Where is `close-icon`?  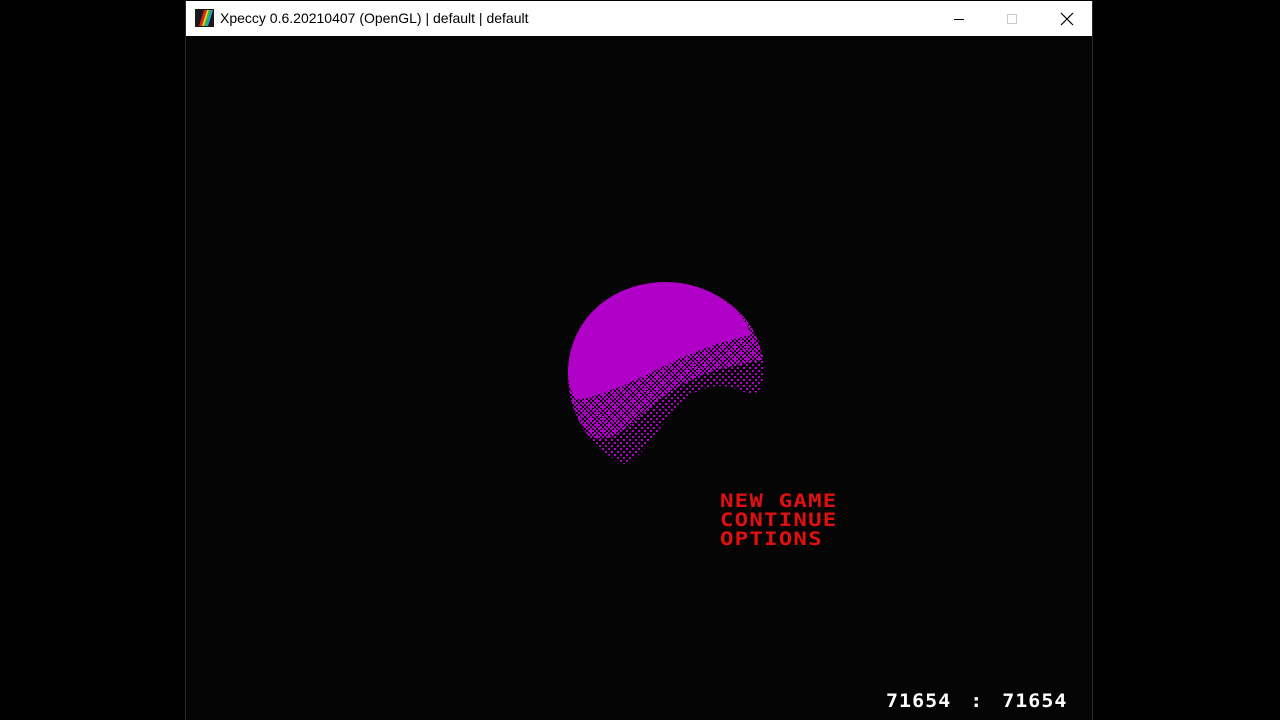 close-icon is located at coordinates (1067, 18).